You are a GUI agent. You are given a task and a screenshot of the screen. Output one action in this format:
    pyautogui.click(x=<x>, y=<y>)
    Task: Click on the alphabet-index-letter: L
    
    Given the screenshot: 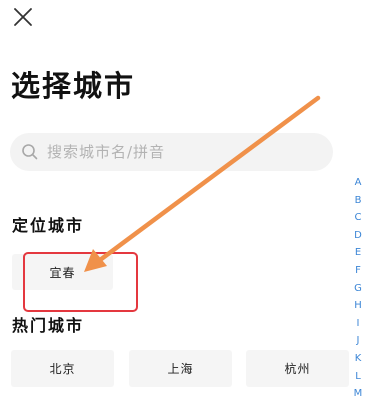 What is the action you would take?
    pyautogui.click(x=358, y=377)
    